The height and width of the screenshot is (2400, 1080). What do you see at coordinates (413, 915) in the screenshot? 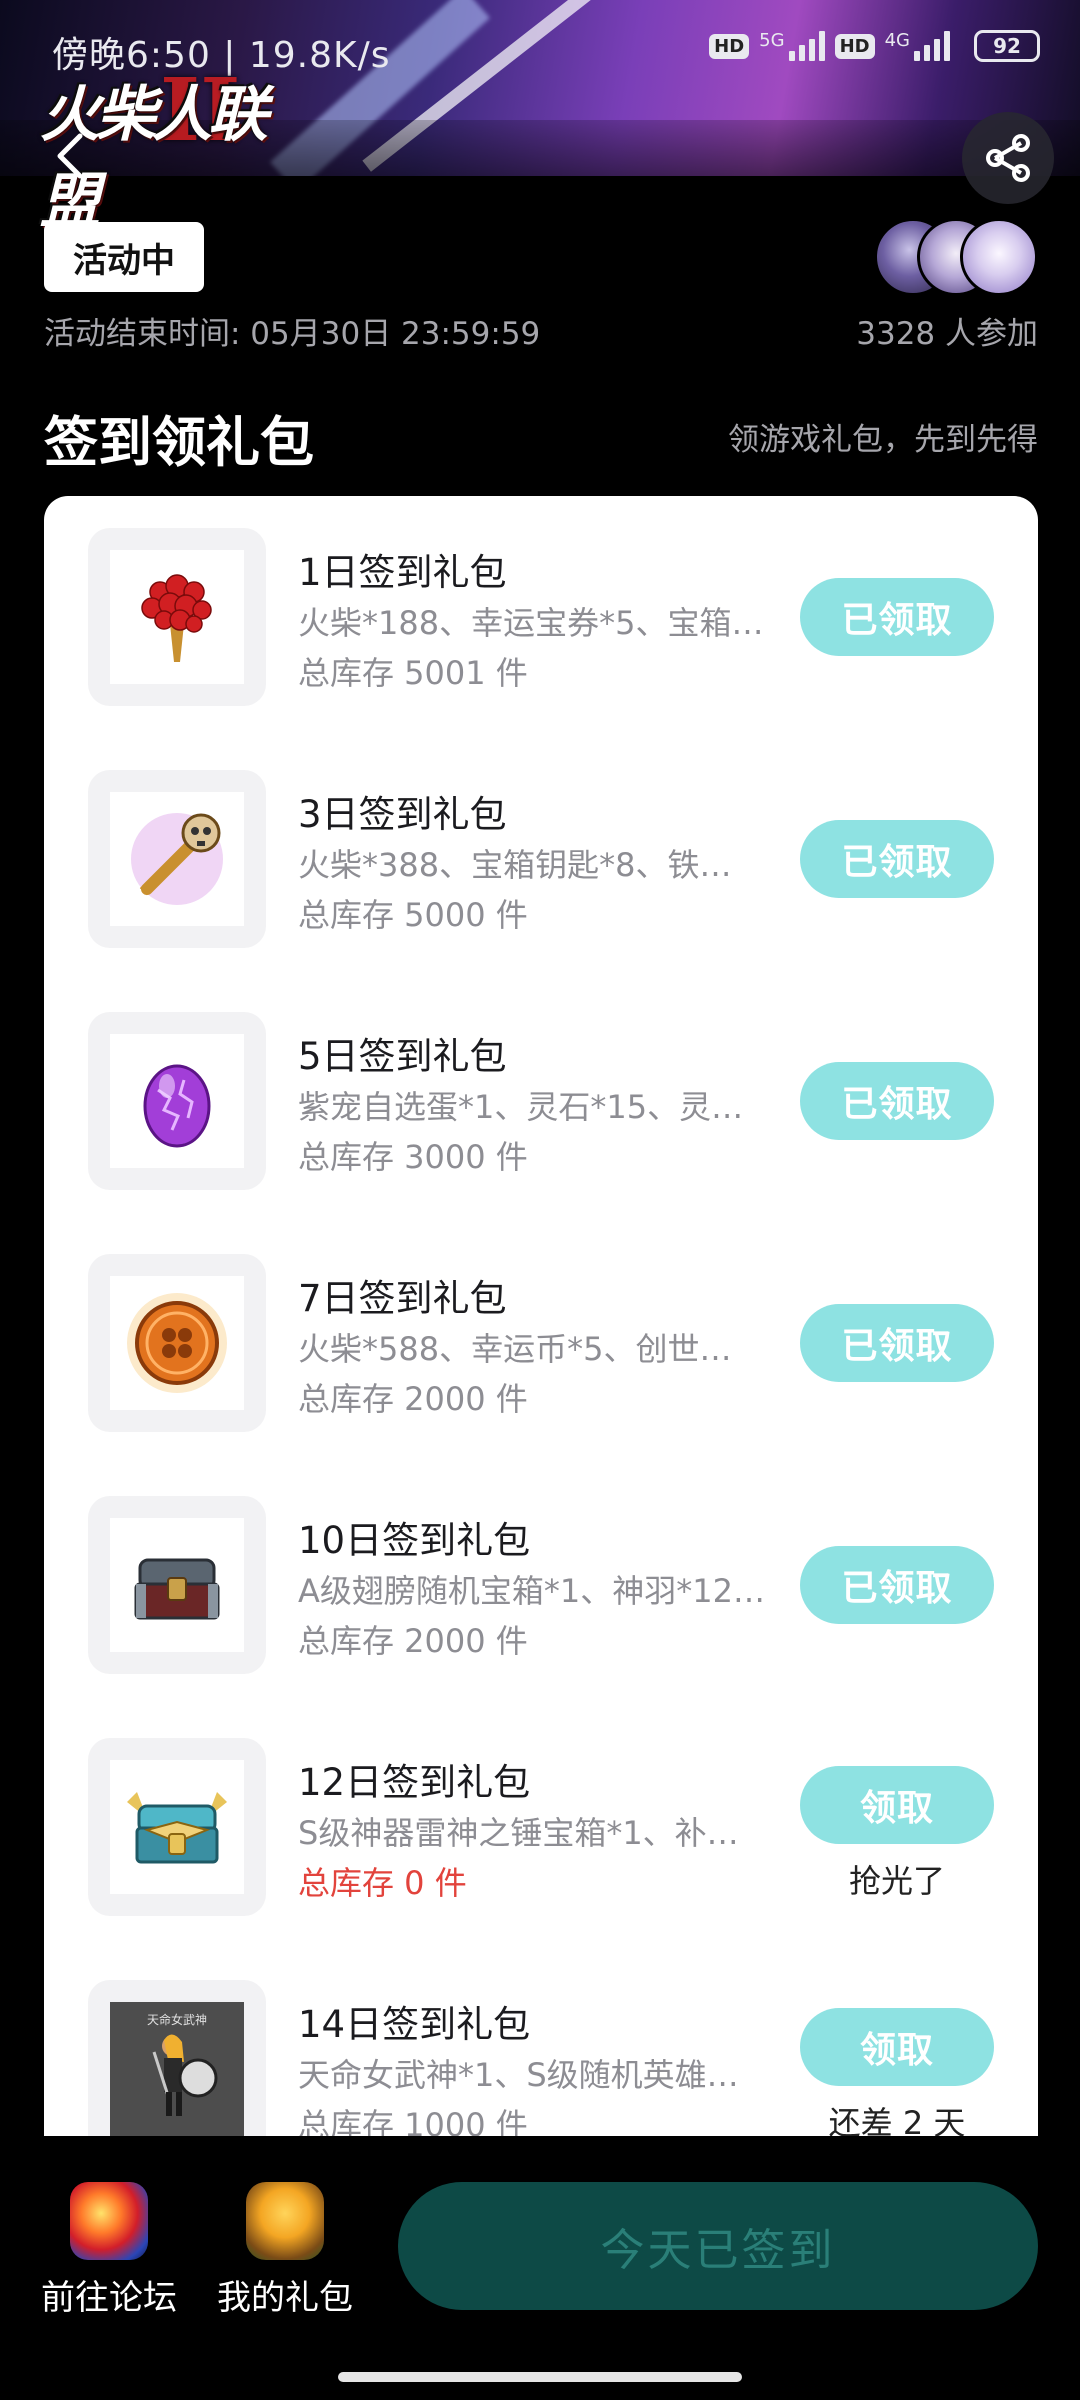
I see `gift-stock: 总库存 5000 件` at bounding box center [413, 915].